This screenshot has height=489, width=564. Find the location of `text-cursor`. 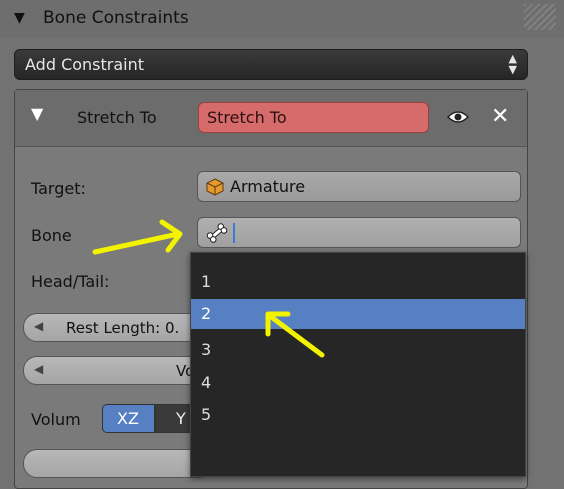

text-cursor is located at coordinates (234, 233).